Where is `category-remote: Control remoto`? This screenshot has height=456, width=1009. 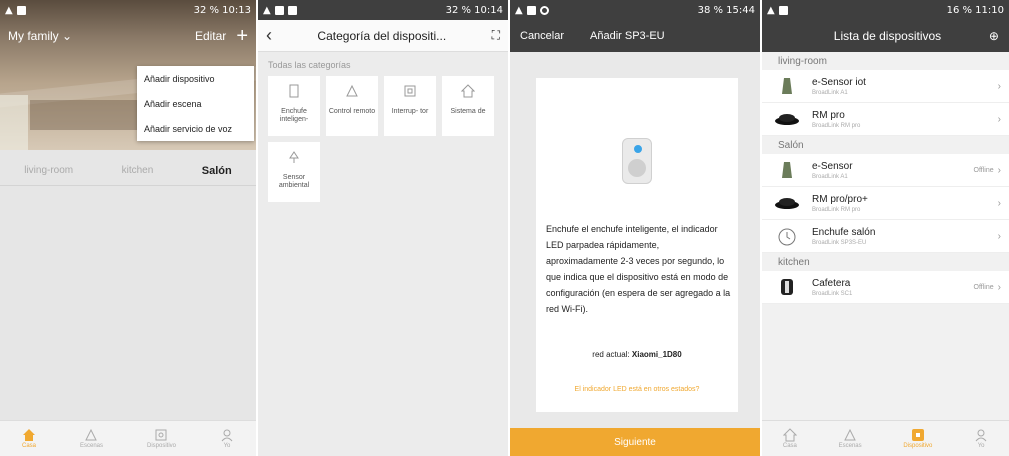 category-remote: Control remoto is located at coordinates (352, 106).